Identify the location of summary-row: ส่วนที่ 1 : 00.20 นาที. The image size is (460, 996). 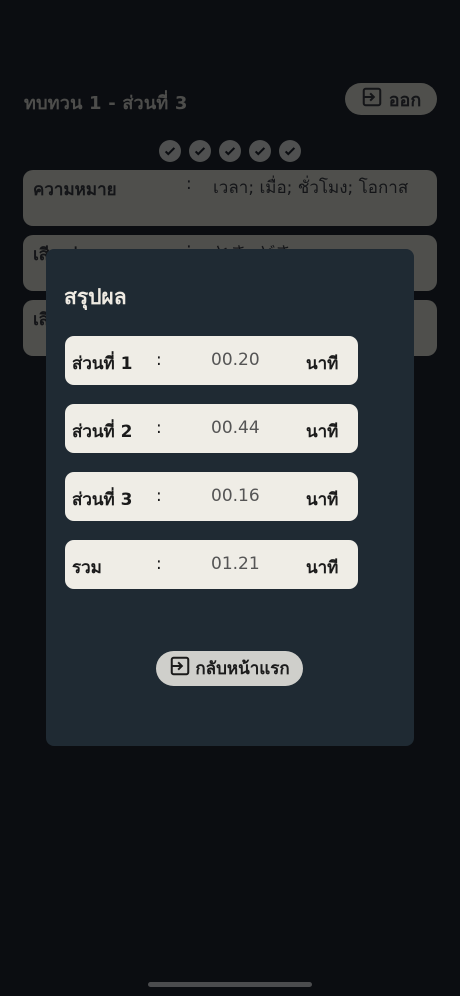
(211, 360).